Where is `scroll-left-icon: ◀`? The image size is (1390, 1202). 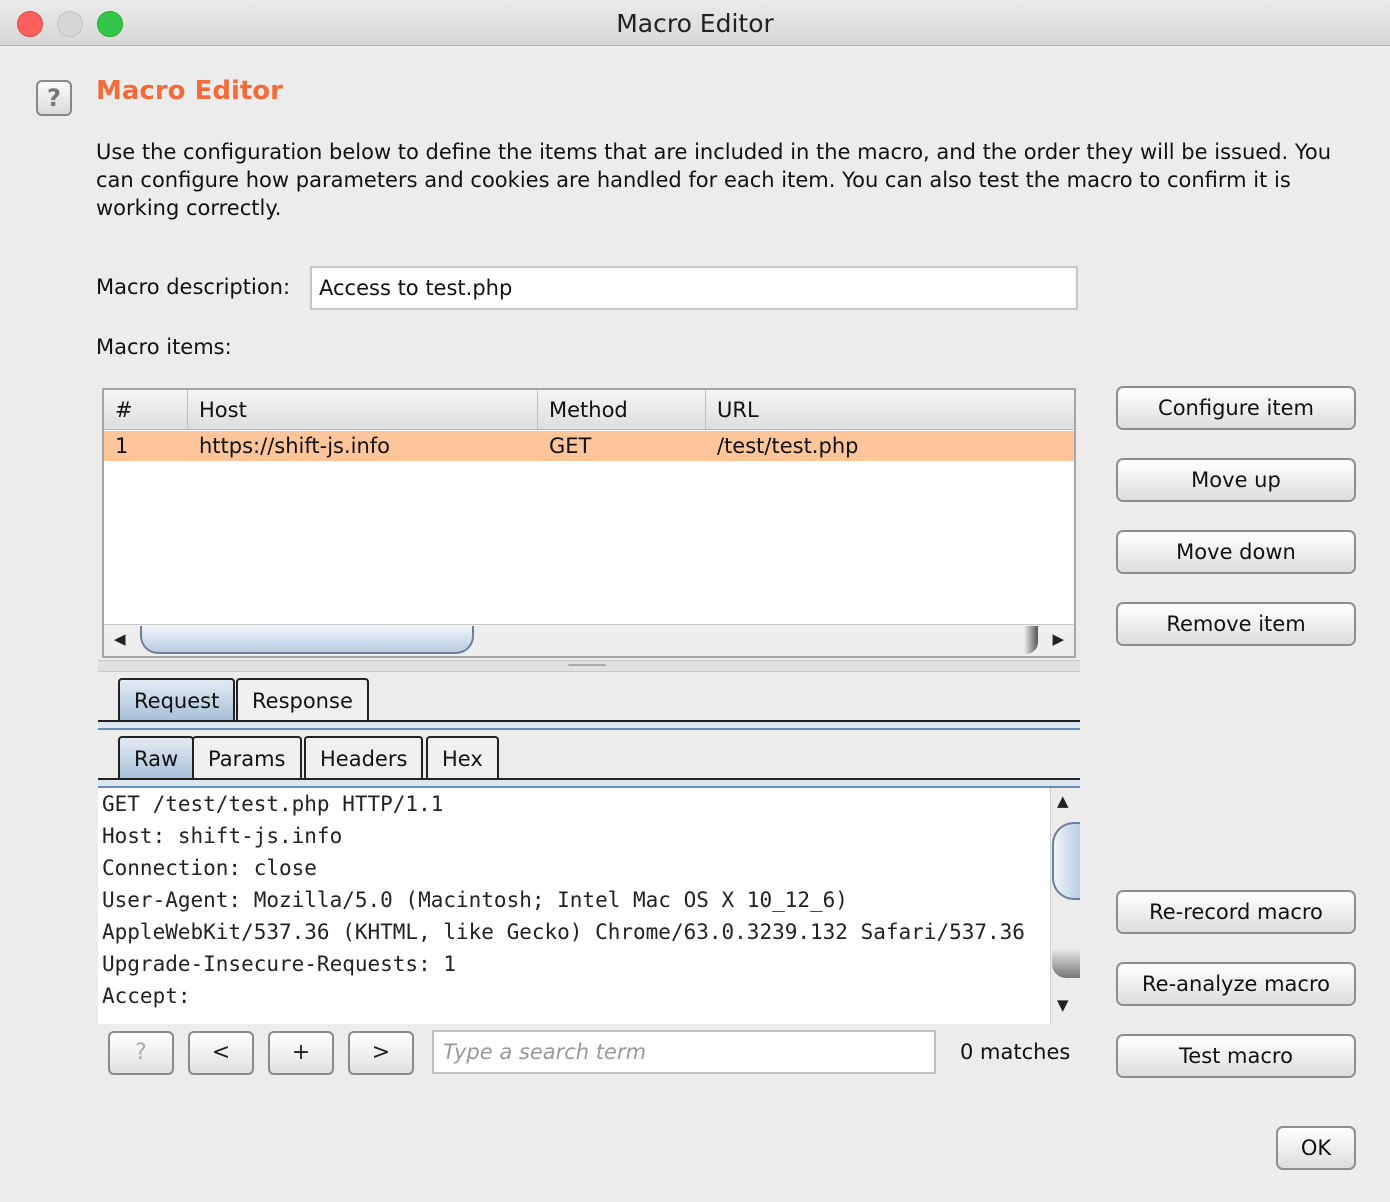
scroll-left-icon: ◀ is located at coordinates (120, 639).